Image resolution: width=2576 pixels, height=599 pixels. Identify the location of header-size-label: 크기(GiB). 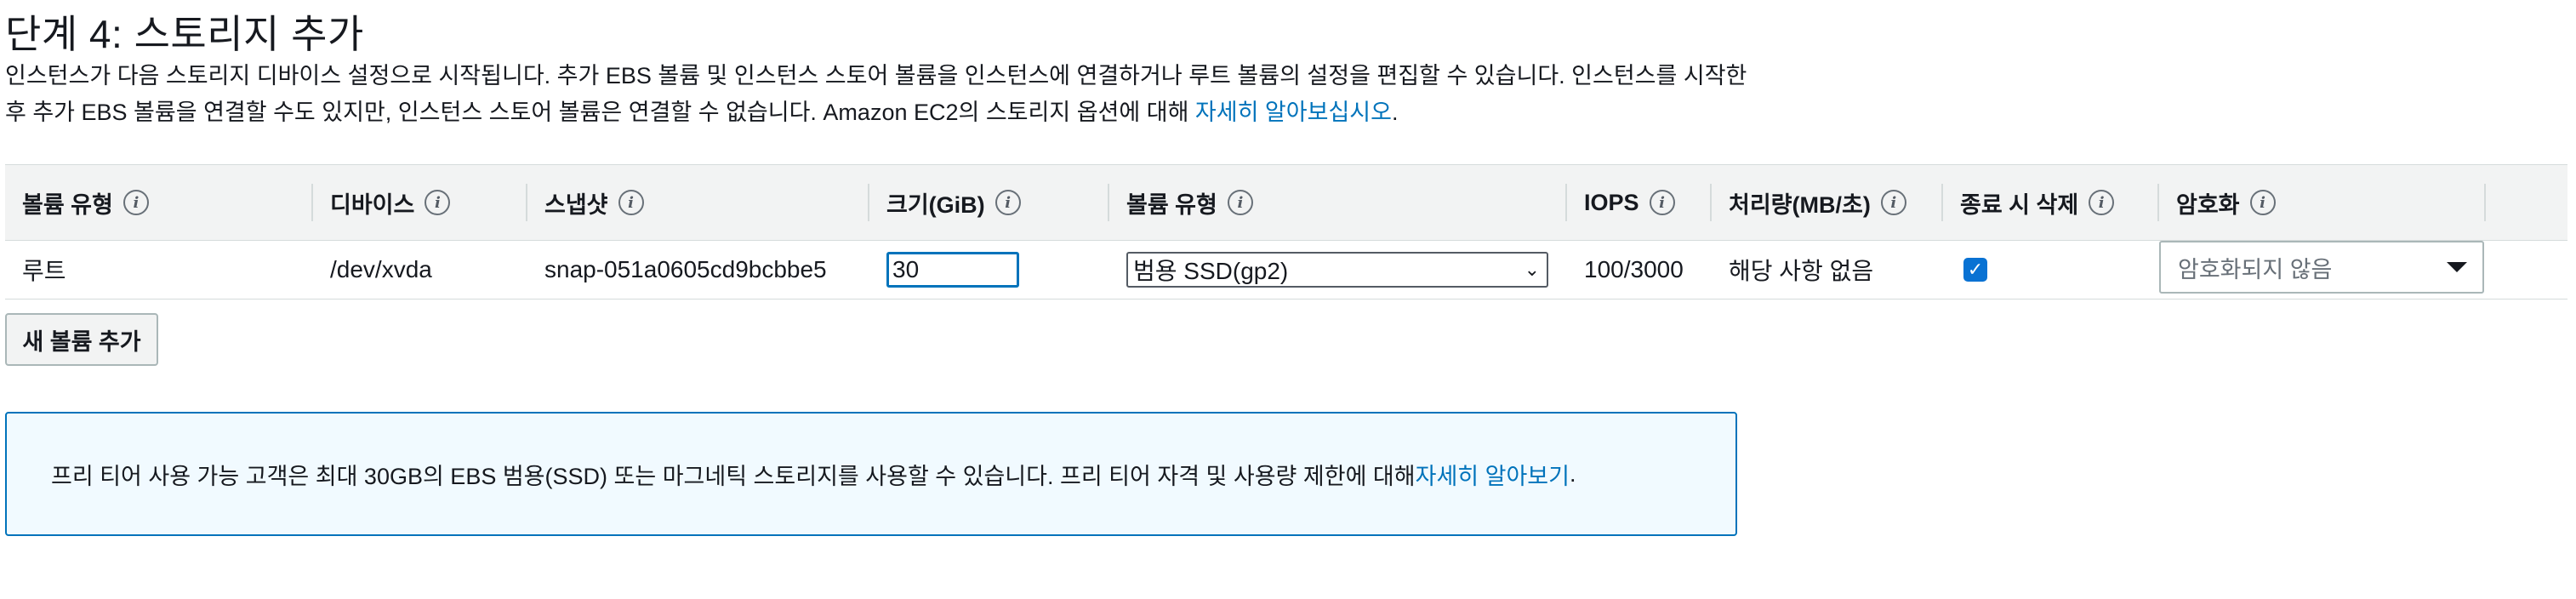
(935, 204).